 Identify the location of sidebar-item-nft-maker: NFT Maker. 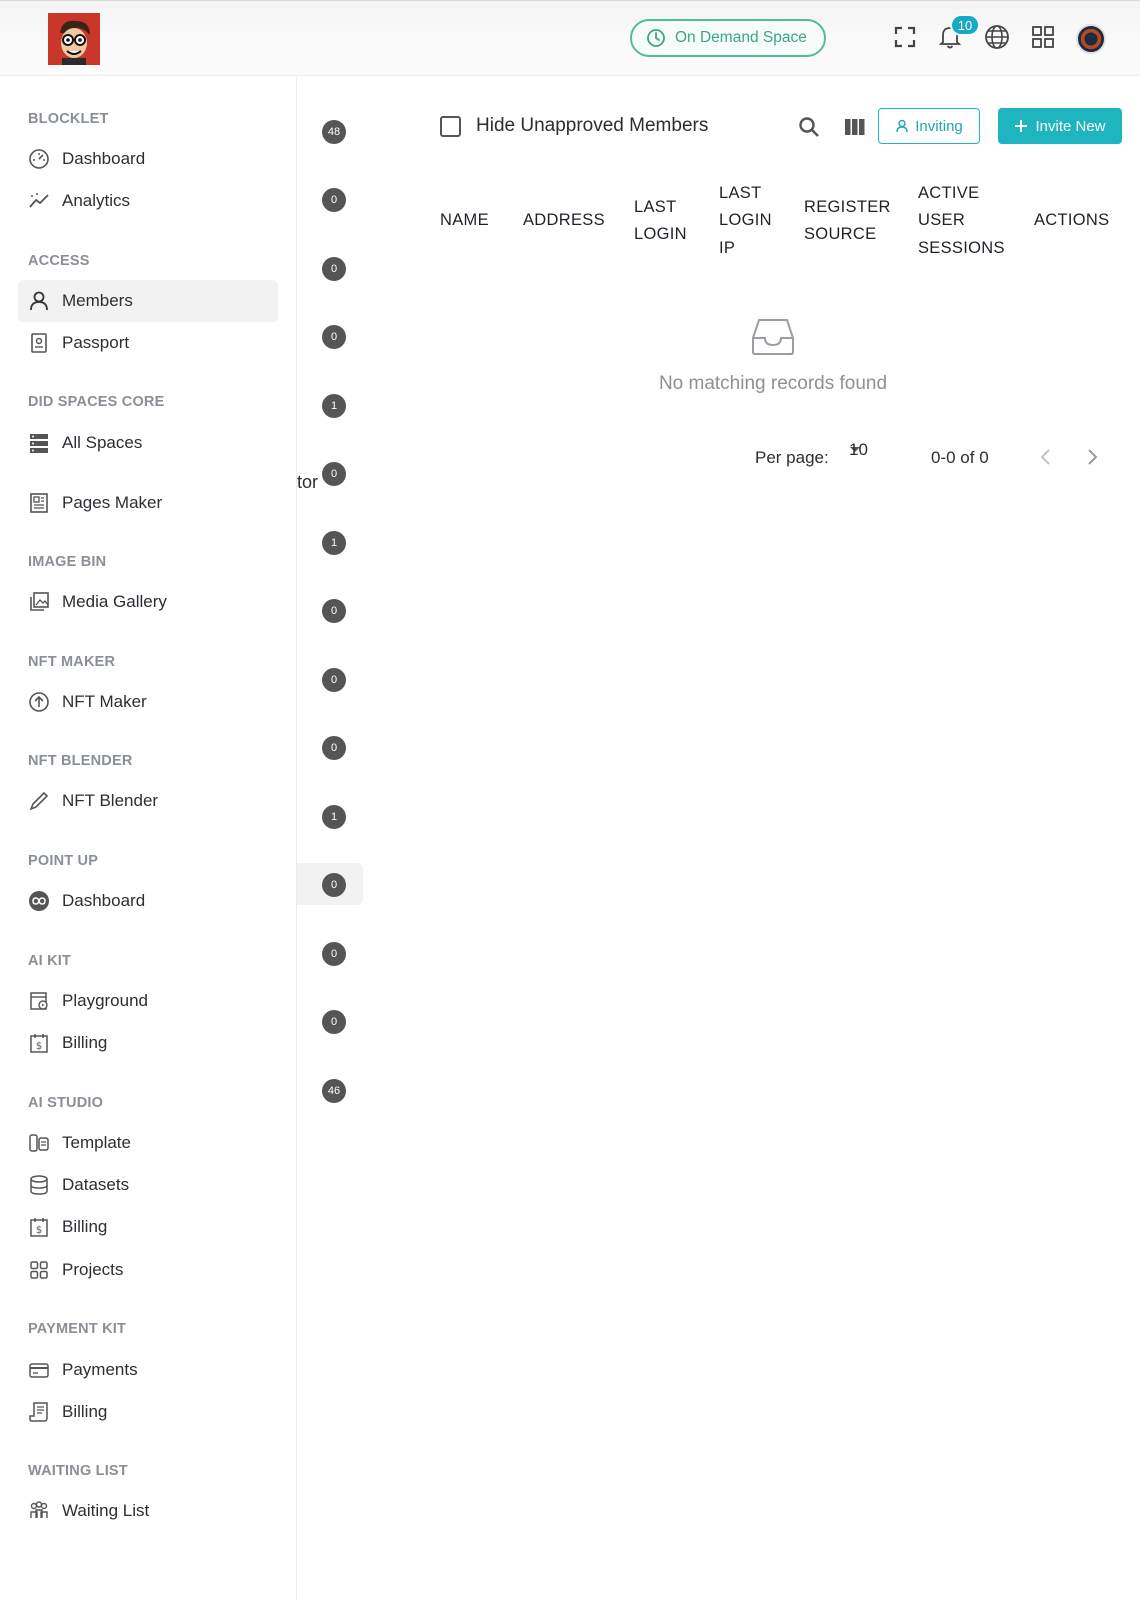
(148, 702).